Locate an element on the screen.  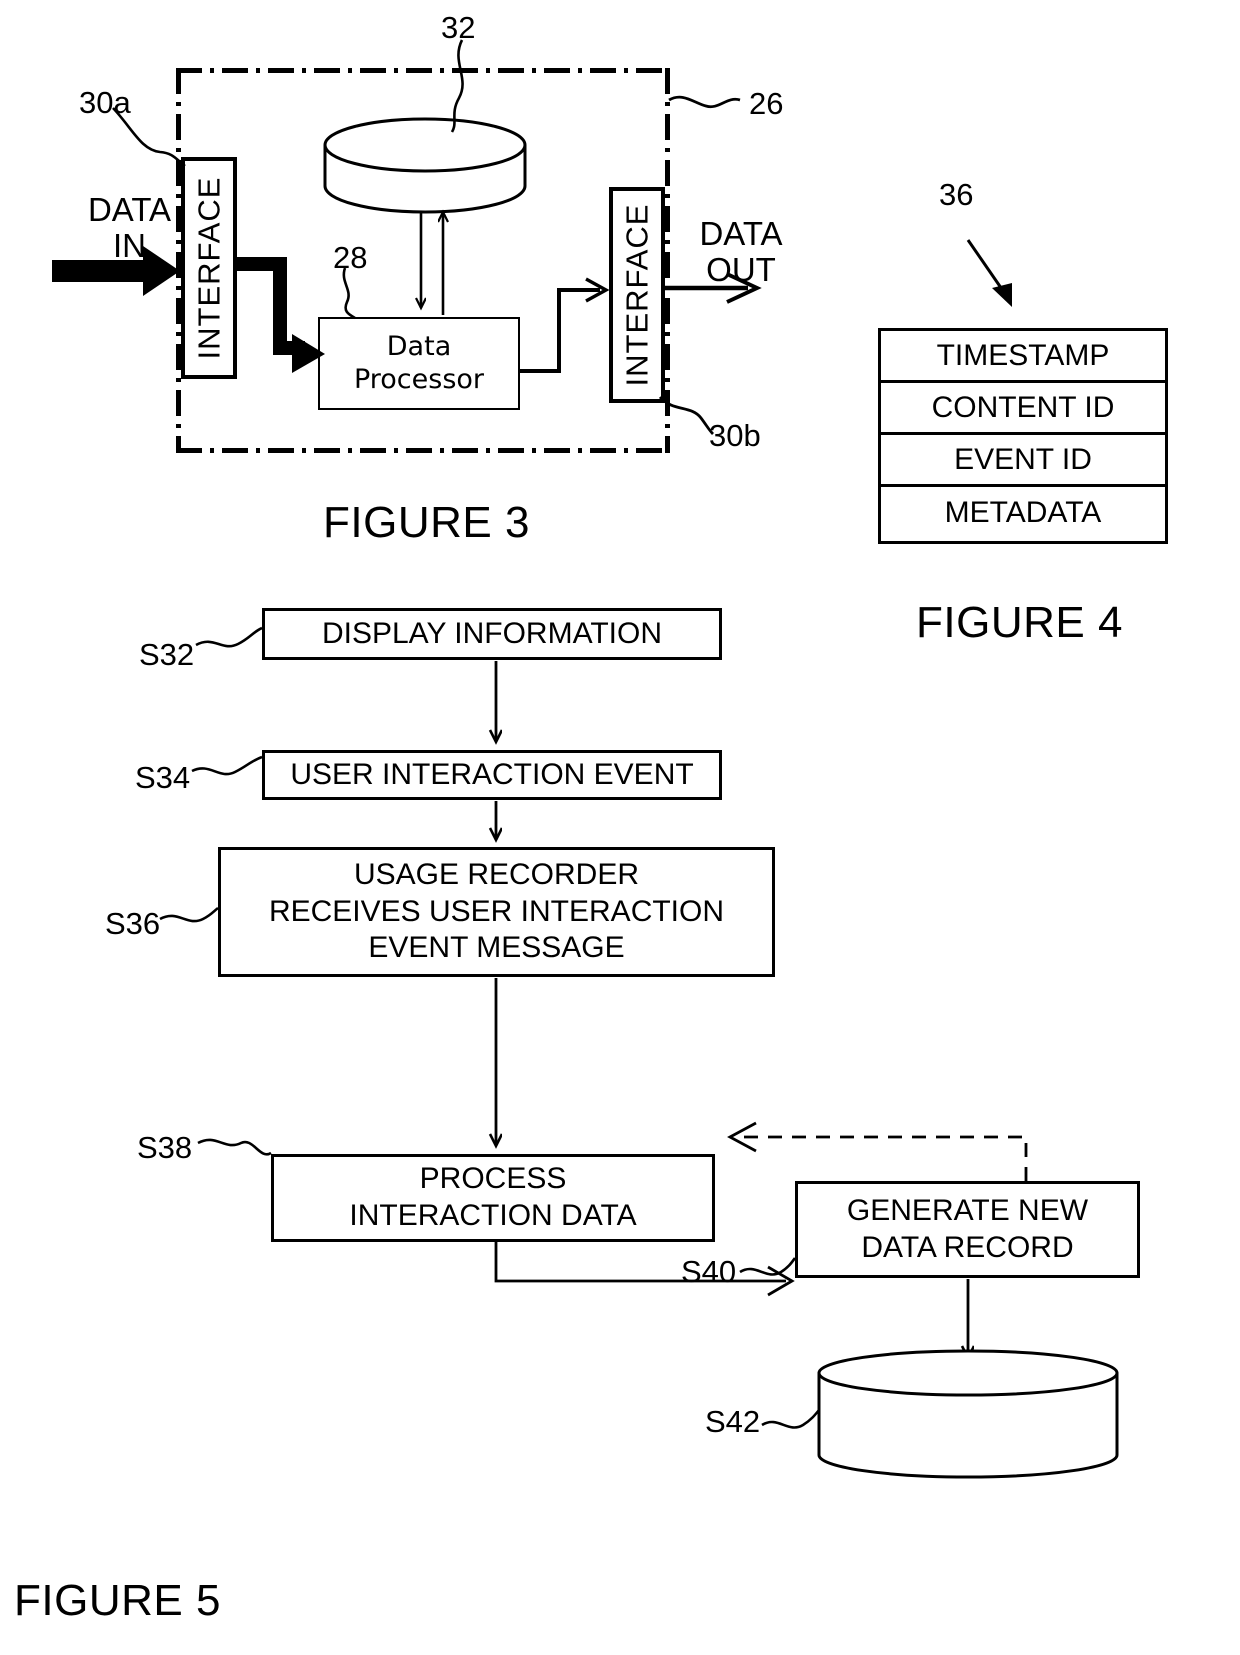
feedback-arrow-s40-s38 is located at coordinates (877, 1151).